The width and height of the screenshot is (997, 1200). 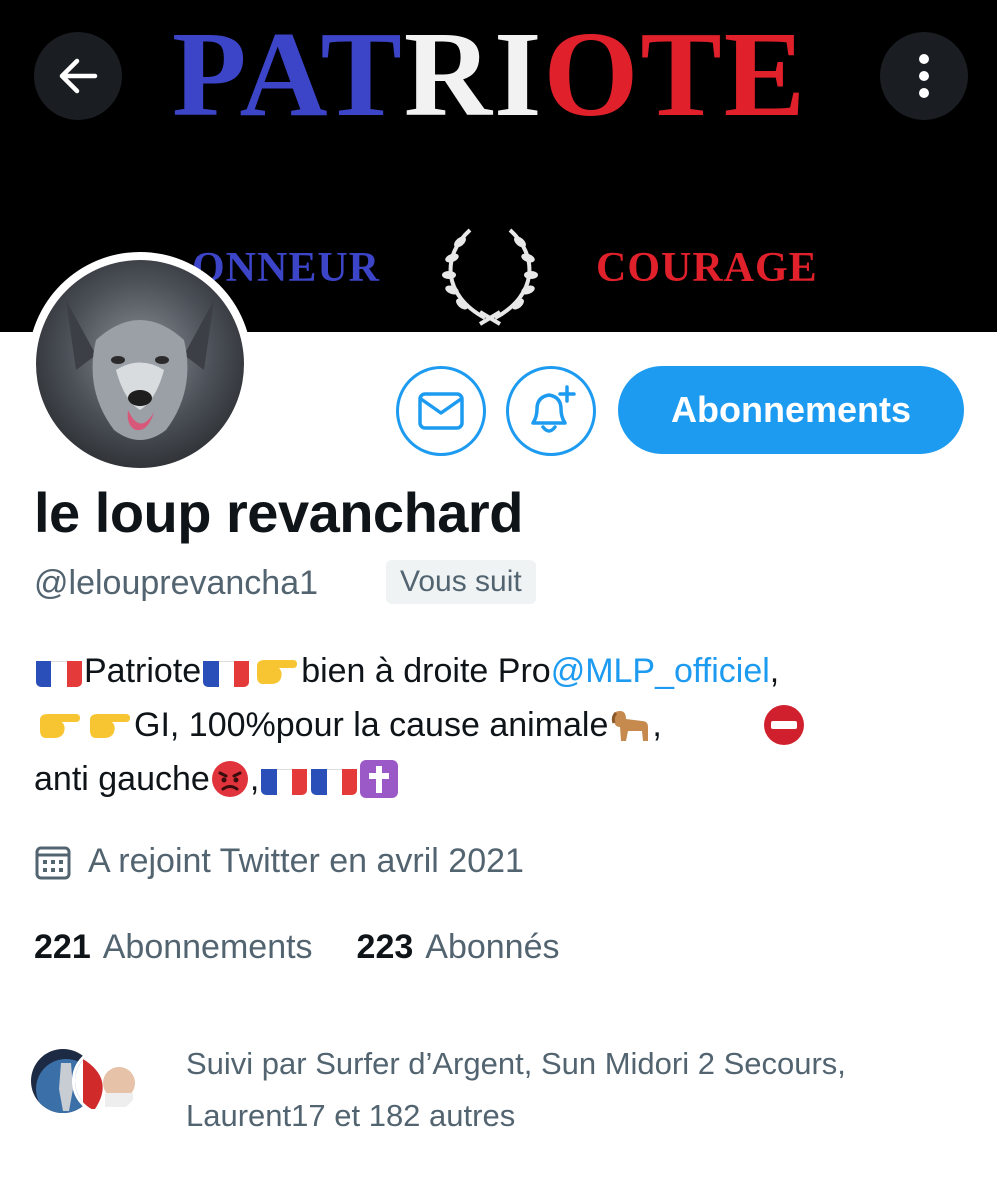 I want to click on laurel-wreath-icon, so click(x=490, y=277).